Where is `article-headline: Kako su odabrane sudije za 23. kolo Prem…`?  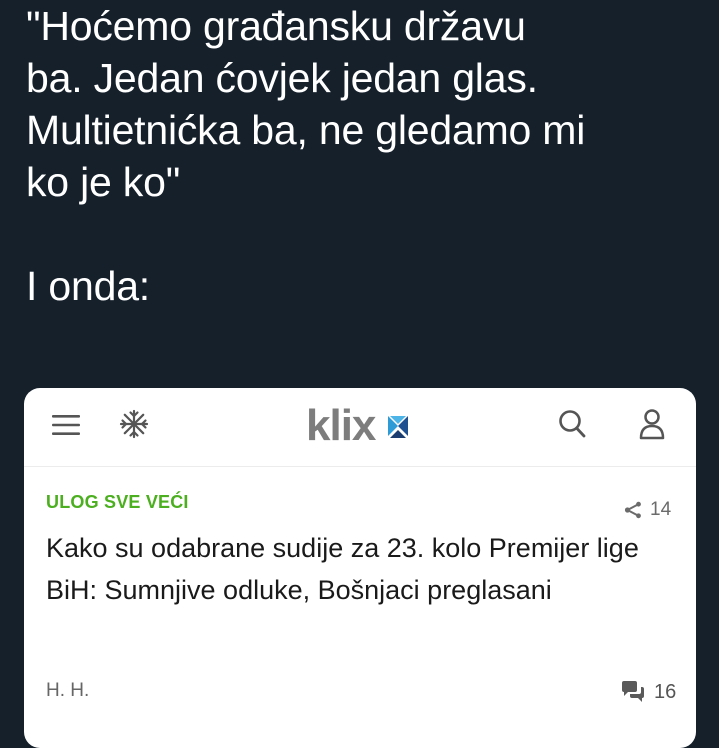
article-headline: Kako su odabrane sudije za 23. kolo Prem… is located at coordinates (361, 569).